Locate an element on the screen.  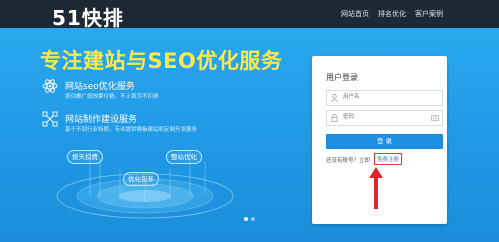
login-button: 登 录 is located at coordinates (384, 141).